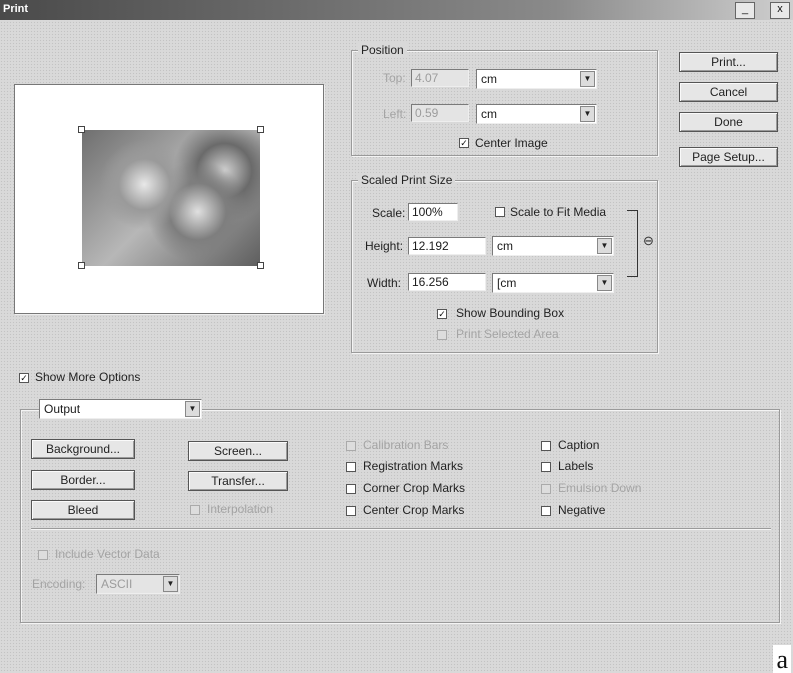 This screenshot has width=793, height=673. I want to click on caption-checkbox, so click(546, 446).